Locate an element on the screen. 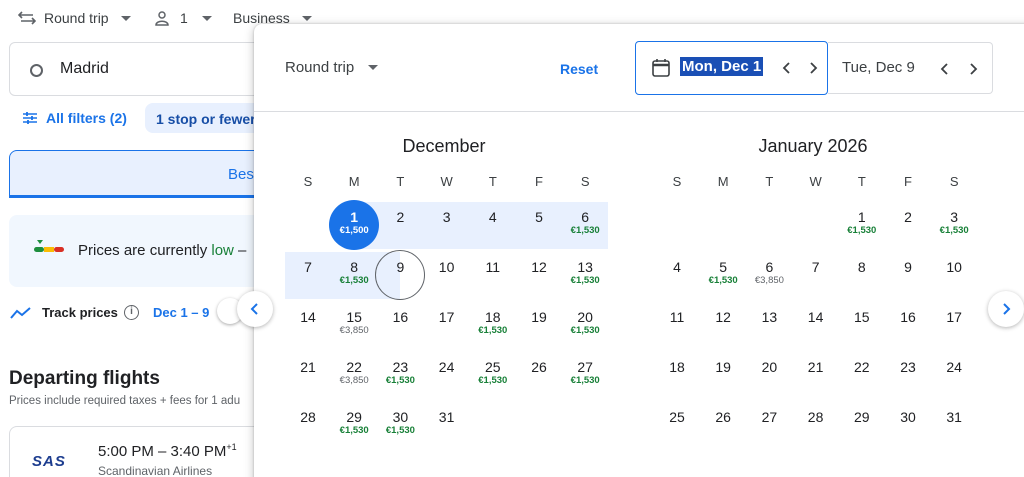 The height and width of the screenshot is (477, 1024). calendar-day: 20 €1,530 is located at coordinates (585, 325).